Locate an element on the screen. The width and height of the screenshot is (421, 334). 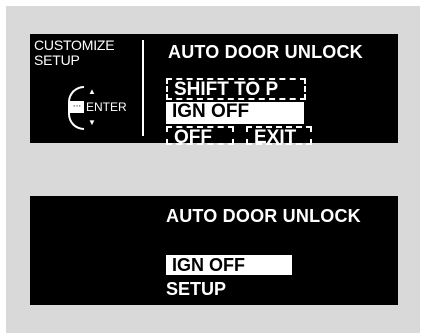
customize-panel: CUSTOMIZE SETUP ··· ▲ ENTER ▼ is located at coordinates (86, 88).